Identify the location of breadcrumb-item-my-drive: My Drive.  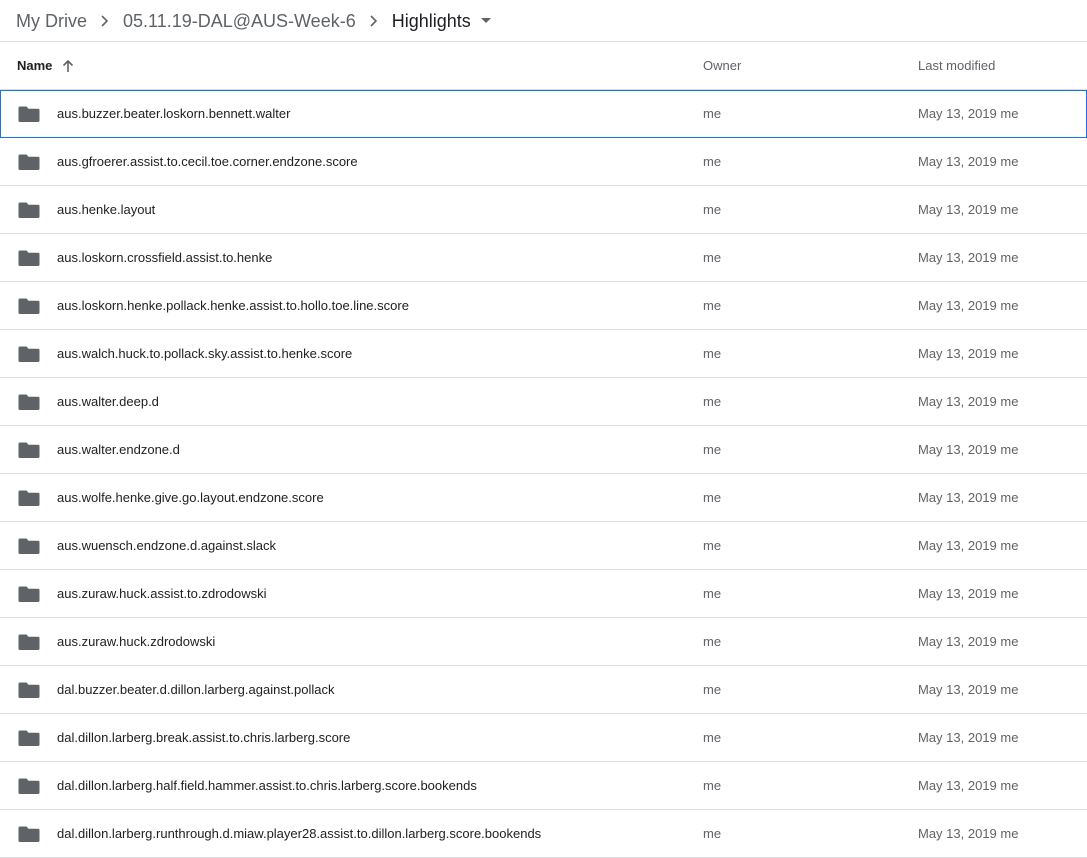
(51, 21).